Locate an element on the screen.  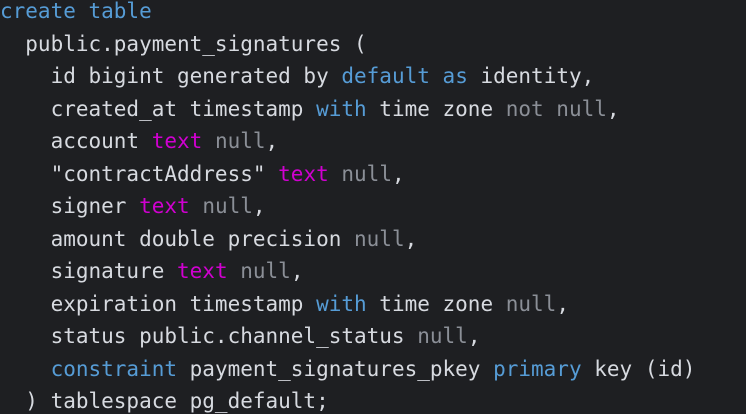
code-line: signature text null, is located at coordinates (347, 271).